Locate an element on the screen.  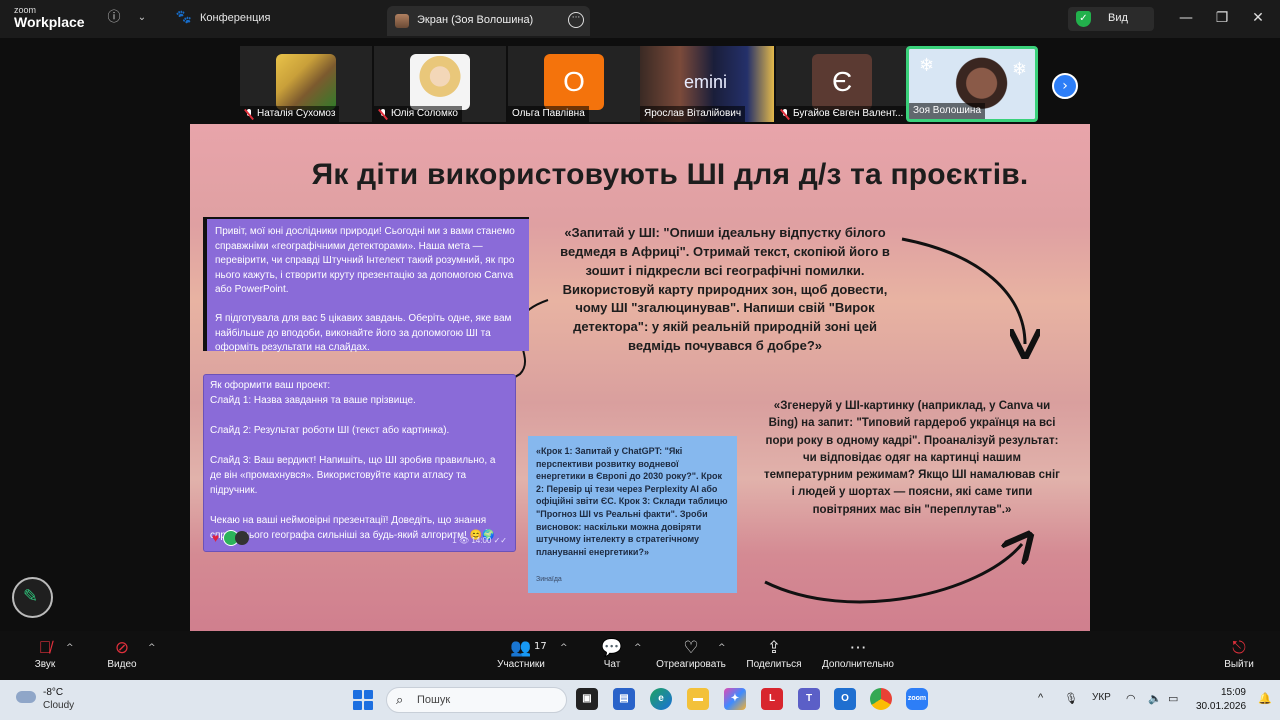
gemini-overlay-text: emini is located at coordinates (706, 82).